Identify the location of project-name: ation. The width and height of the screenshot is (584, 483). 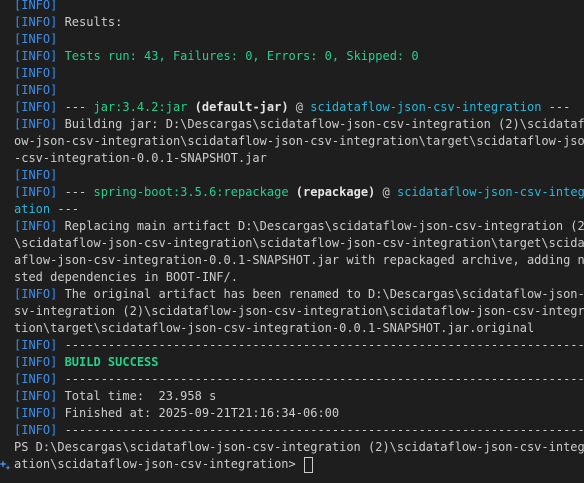
(32, 209).